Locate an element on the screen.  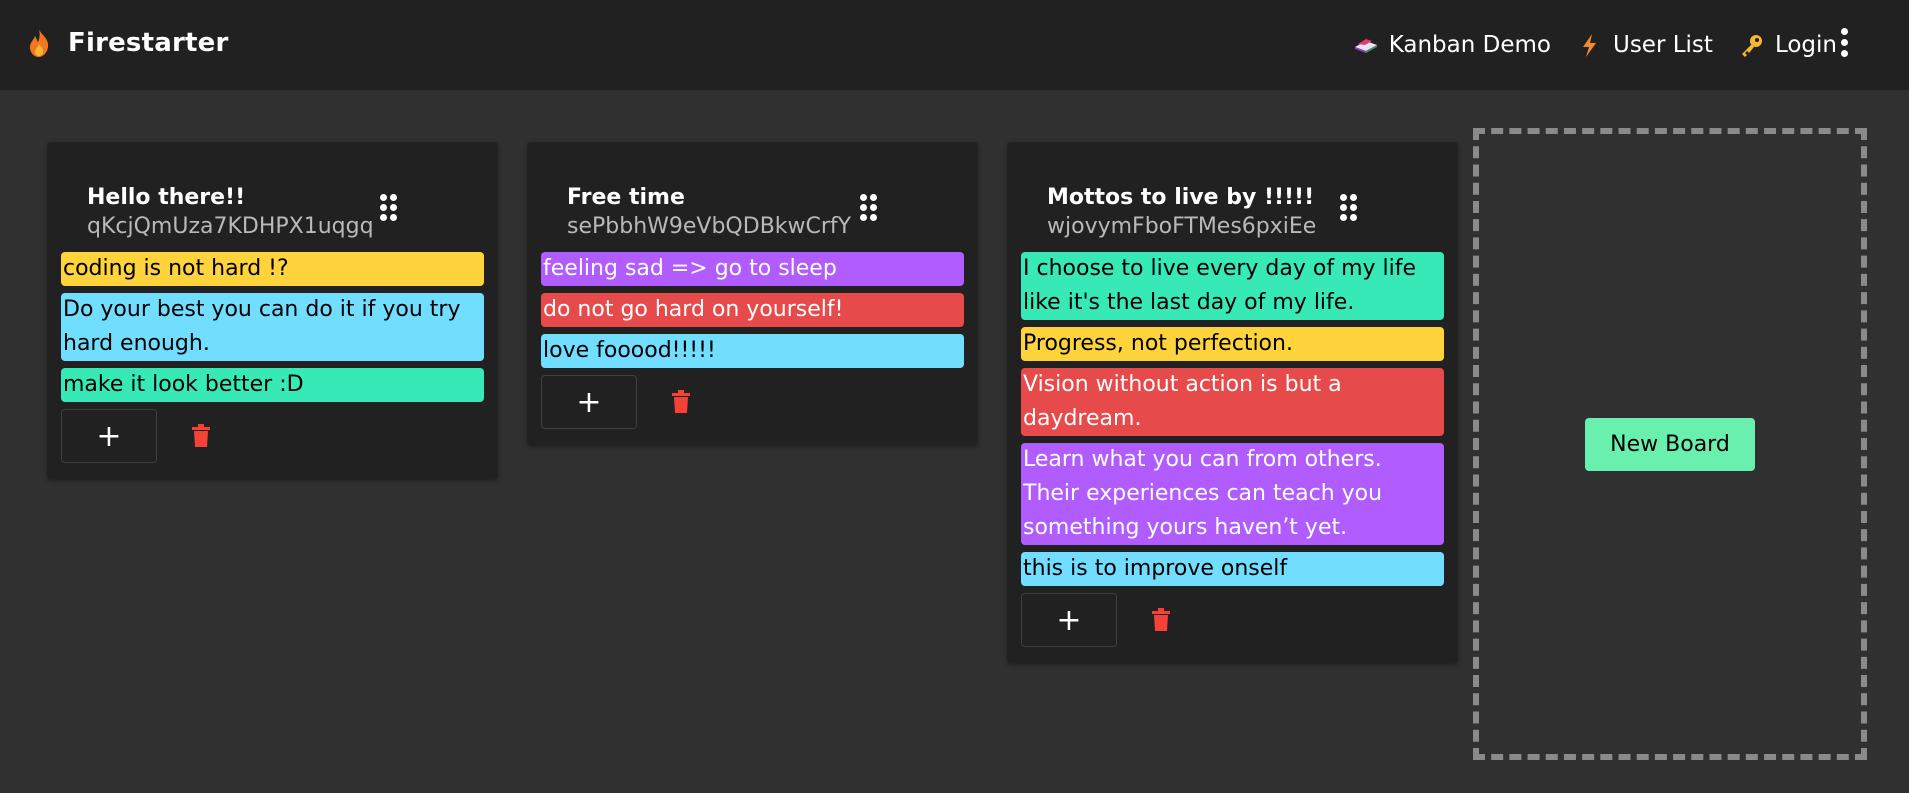
board-title: Free time is located at coordinates (626, 197).